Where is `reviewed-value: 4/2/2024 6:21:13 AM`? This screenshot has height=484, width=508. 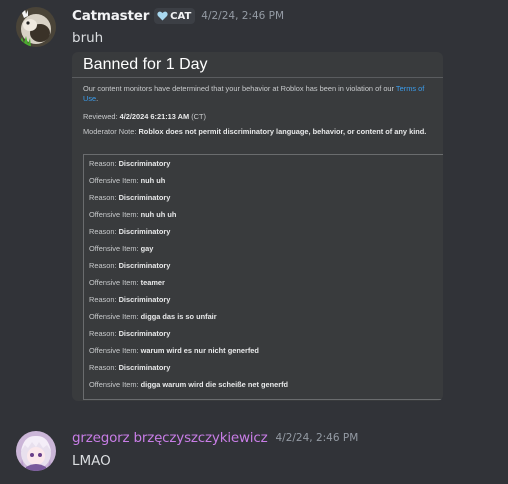
reviewed-value: 4/2/2024 6:21:13 AM is located at coordinates (154, 116).